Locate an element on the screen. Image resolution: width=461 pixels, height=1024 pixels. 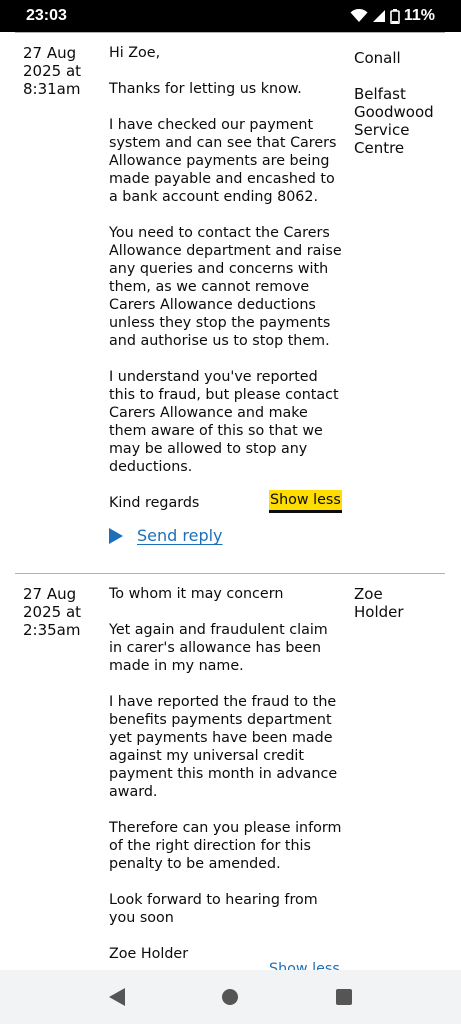
back-icon is located at coordinates (116, 997).